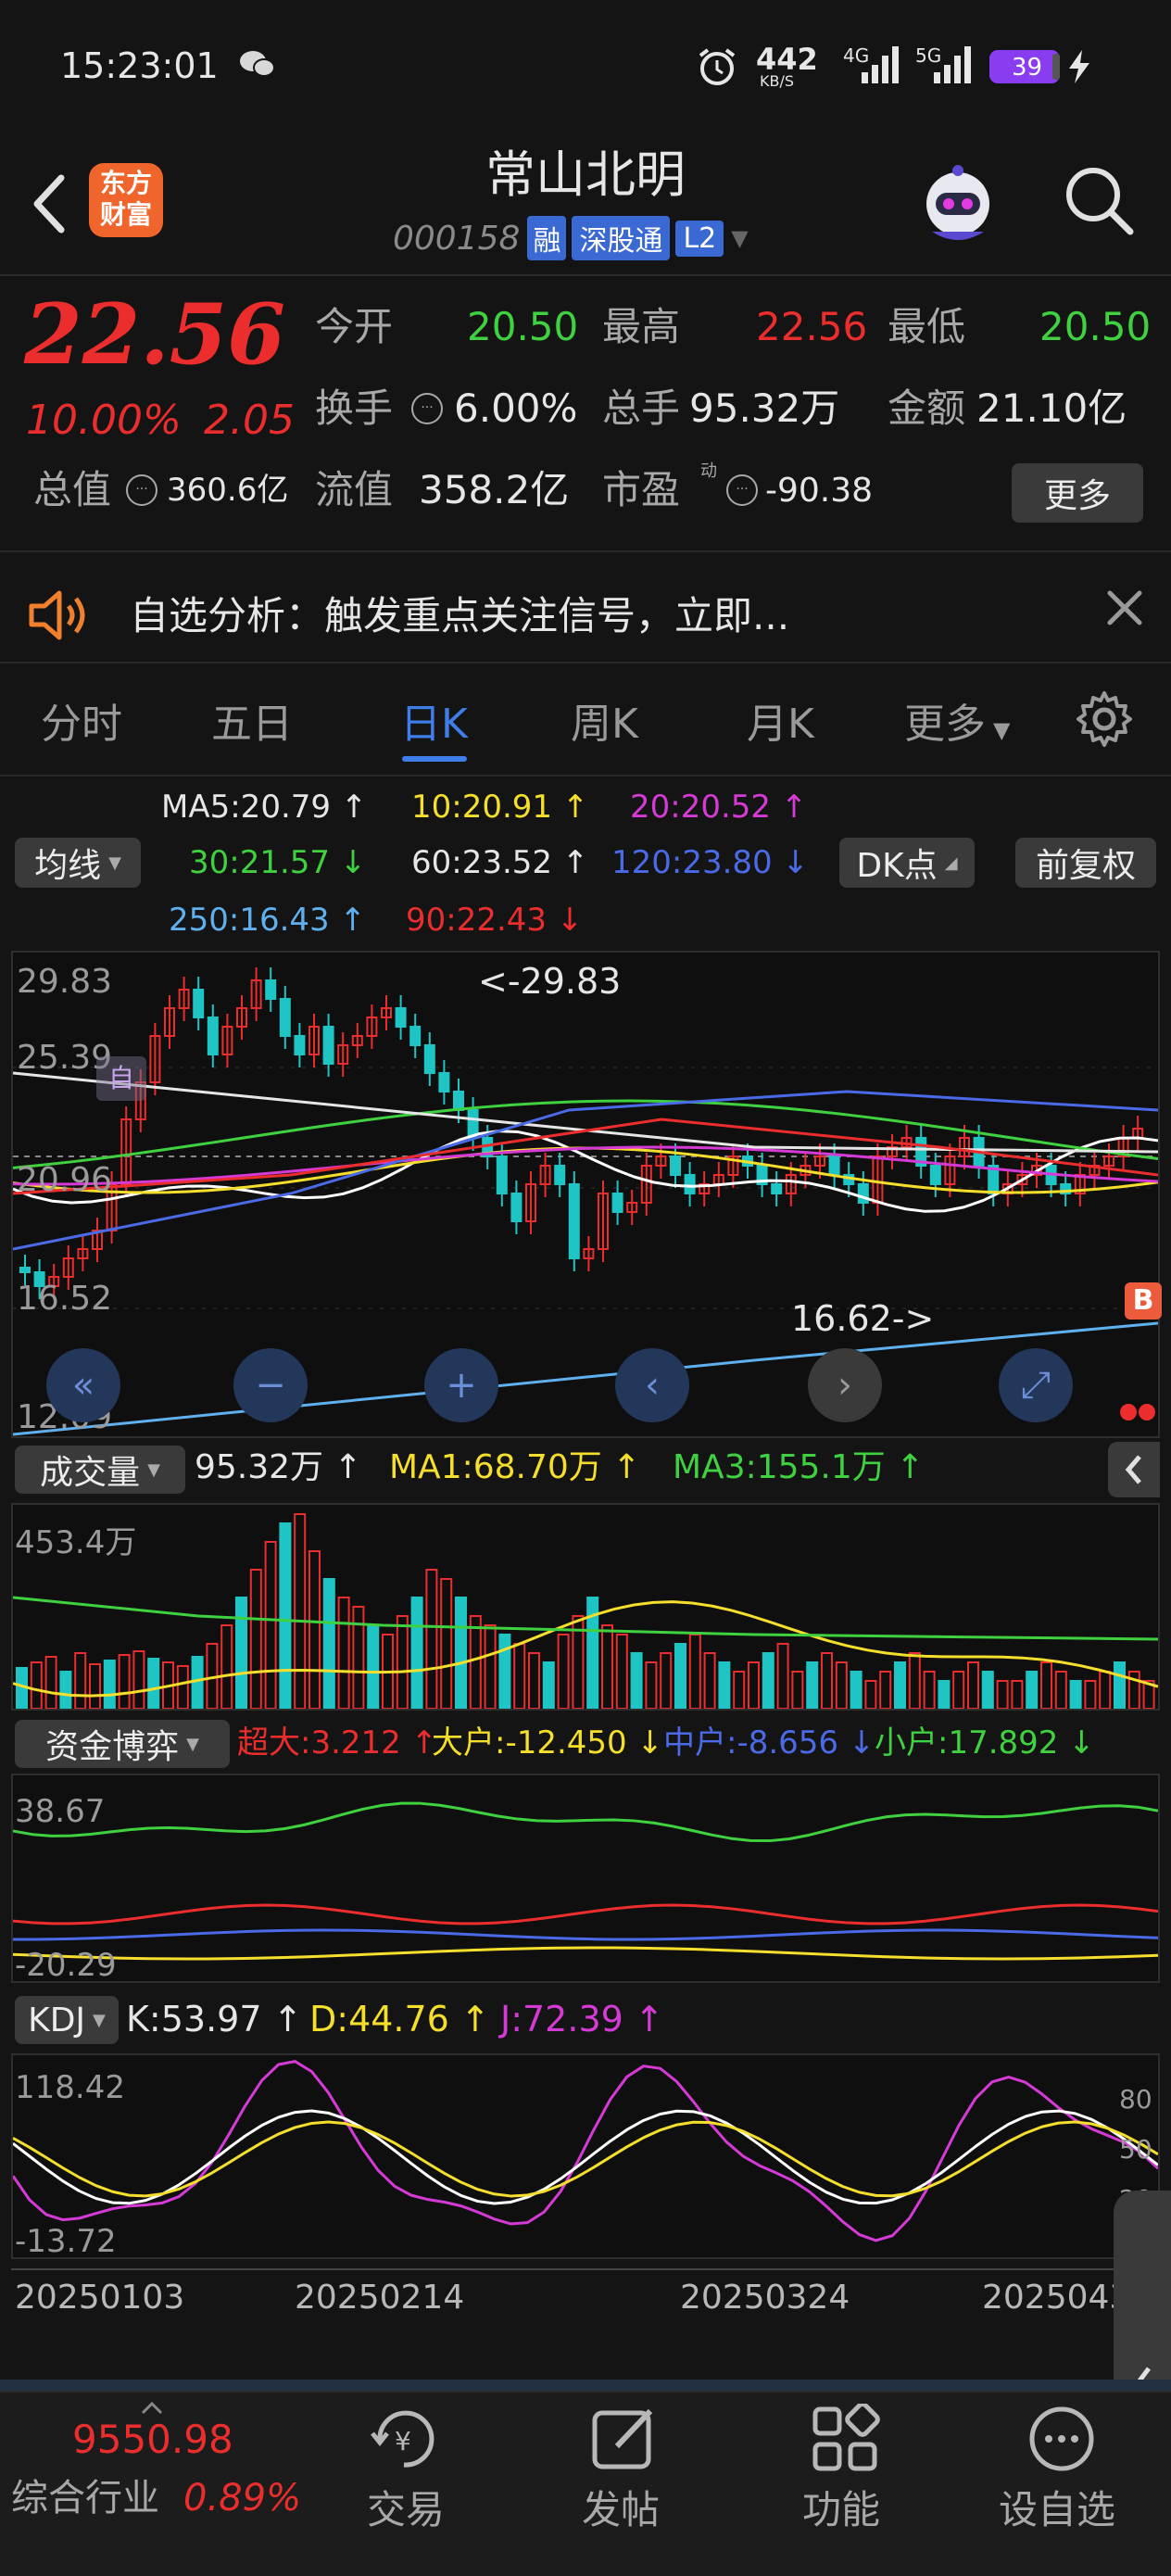 The height and width of the screenshot is (2576, 1171). What do you see at coordinates (585, 1134) in the screenshot?
I see `ma30-line` at bounding box center [585, 1134].